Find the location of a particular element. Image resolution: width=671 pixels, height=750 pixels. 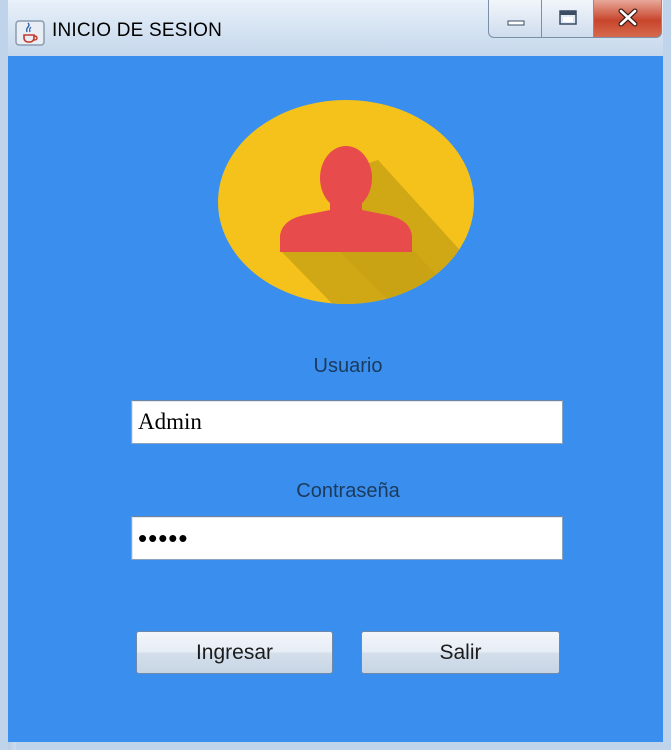

title-bar: INICIO DE SESION is located at coordinates (335, 28).